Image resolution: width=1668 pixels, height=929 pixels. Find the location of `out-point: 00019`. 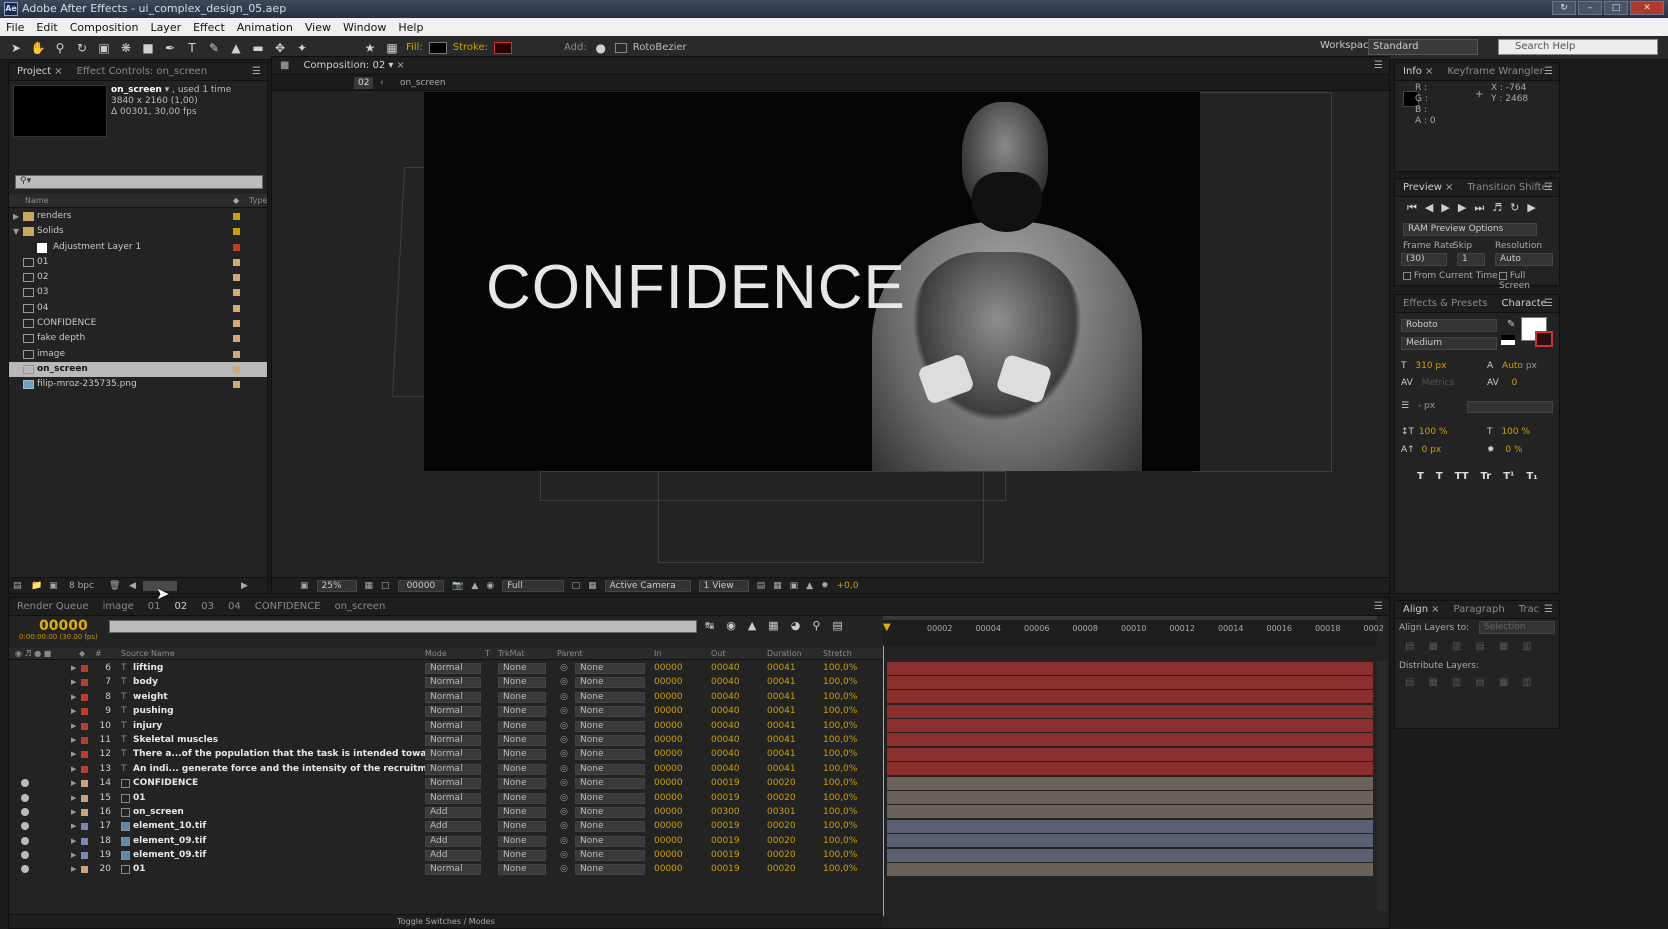

out-point: 00019 is located at coordinates (725, 826).